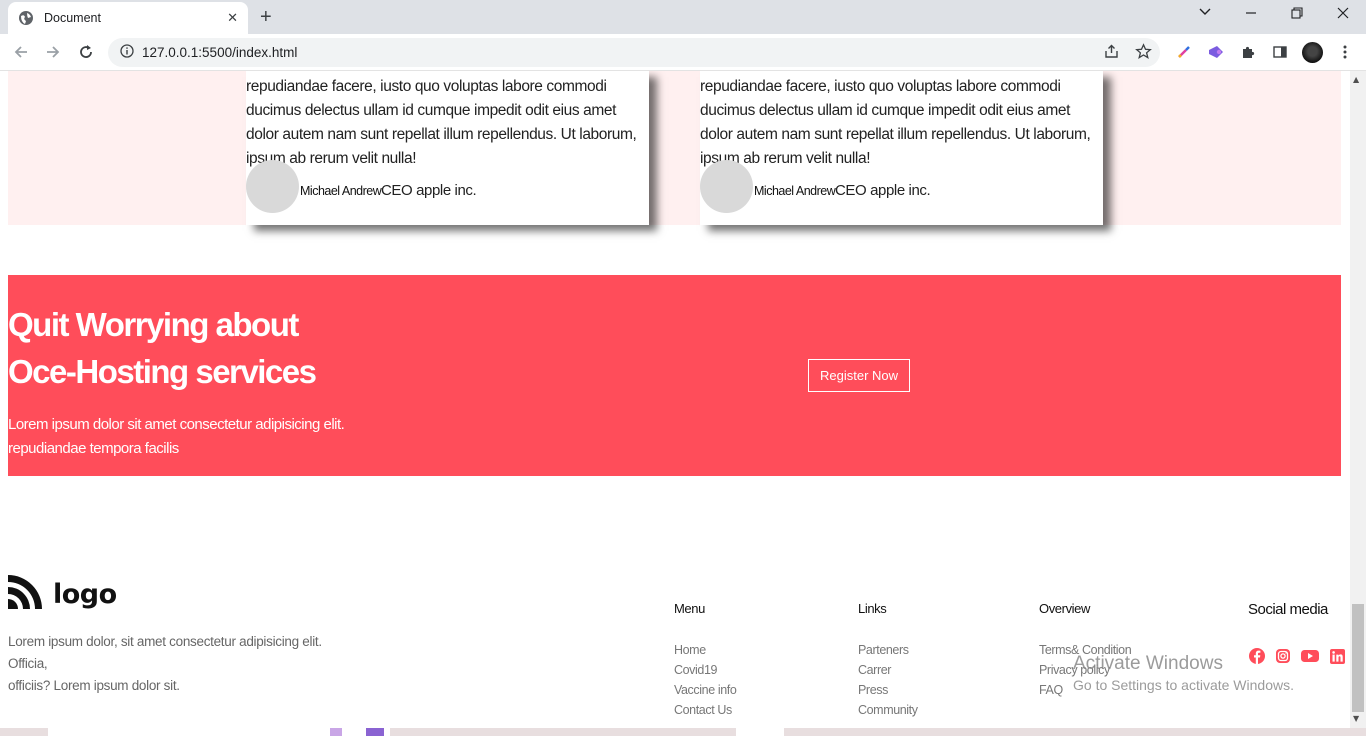 The height and width of the screenshot is (736, 1366). I want to click on url-text: 127.0.0.1:5500/index.html, so click(220, 52).